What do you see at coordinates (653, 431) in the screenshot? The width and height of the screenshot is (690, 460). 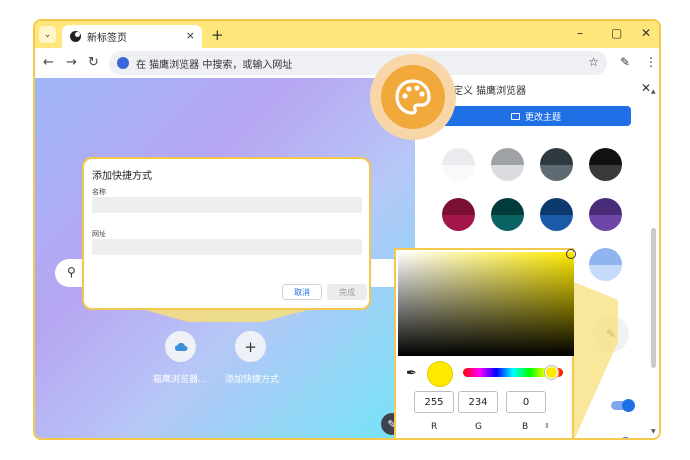 I see `scroll-down-icon: ▼` at bounding box center [653, 431].